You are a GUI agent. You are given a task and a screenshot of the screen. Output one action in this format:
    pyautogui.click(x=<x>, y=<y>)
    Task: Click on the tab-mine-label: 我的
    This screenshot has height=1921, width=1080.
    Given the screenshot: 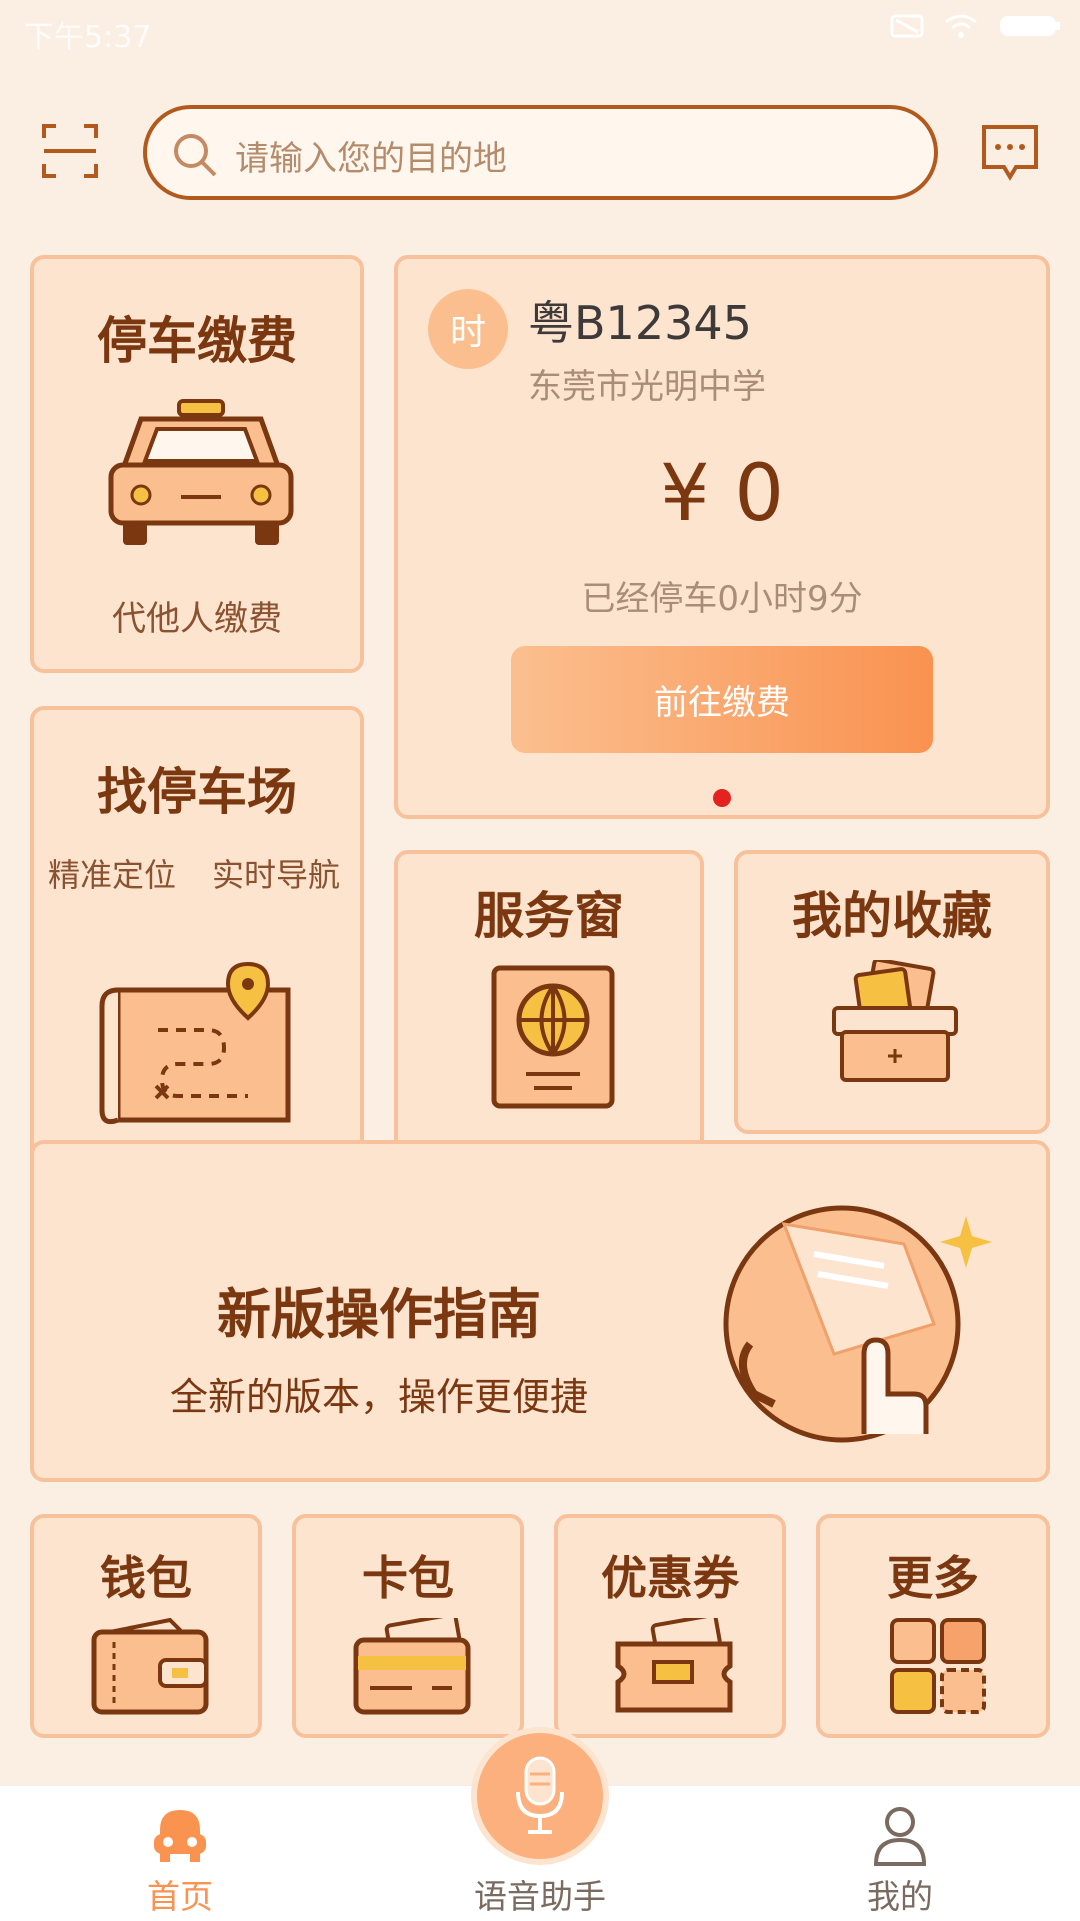 What is the action you would take?
    pyautogui.click(x=900, y=1896)
    